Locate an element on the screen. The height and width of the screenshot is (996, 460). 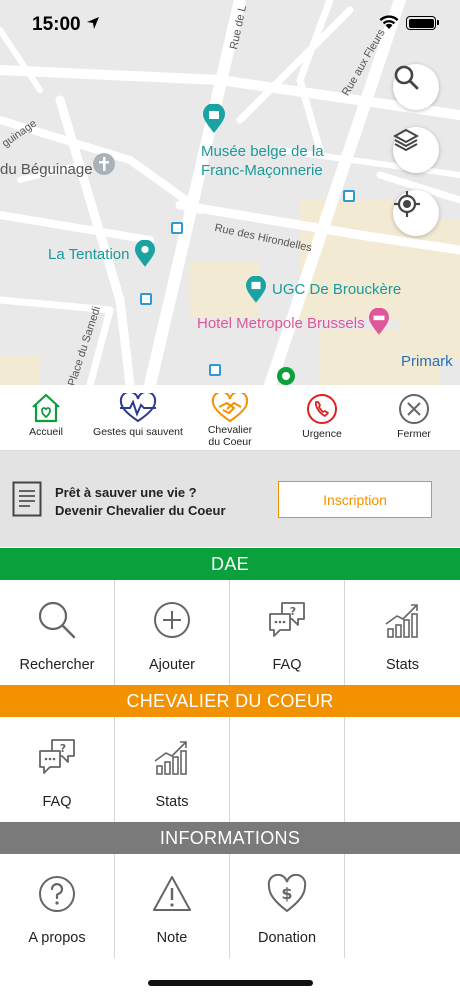
map-label-musee: Musée belge de la is located at coordinates (262, 151).